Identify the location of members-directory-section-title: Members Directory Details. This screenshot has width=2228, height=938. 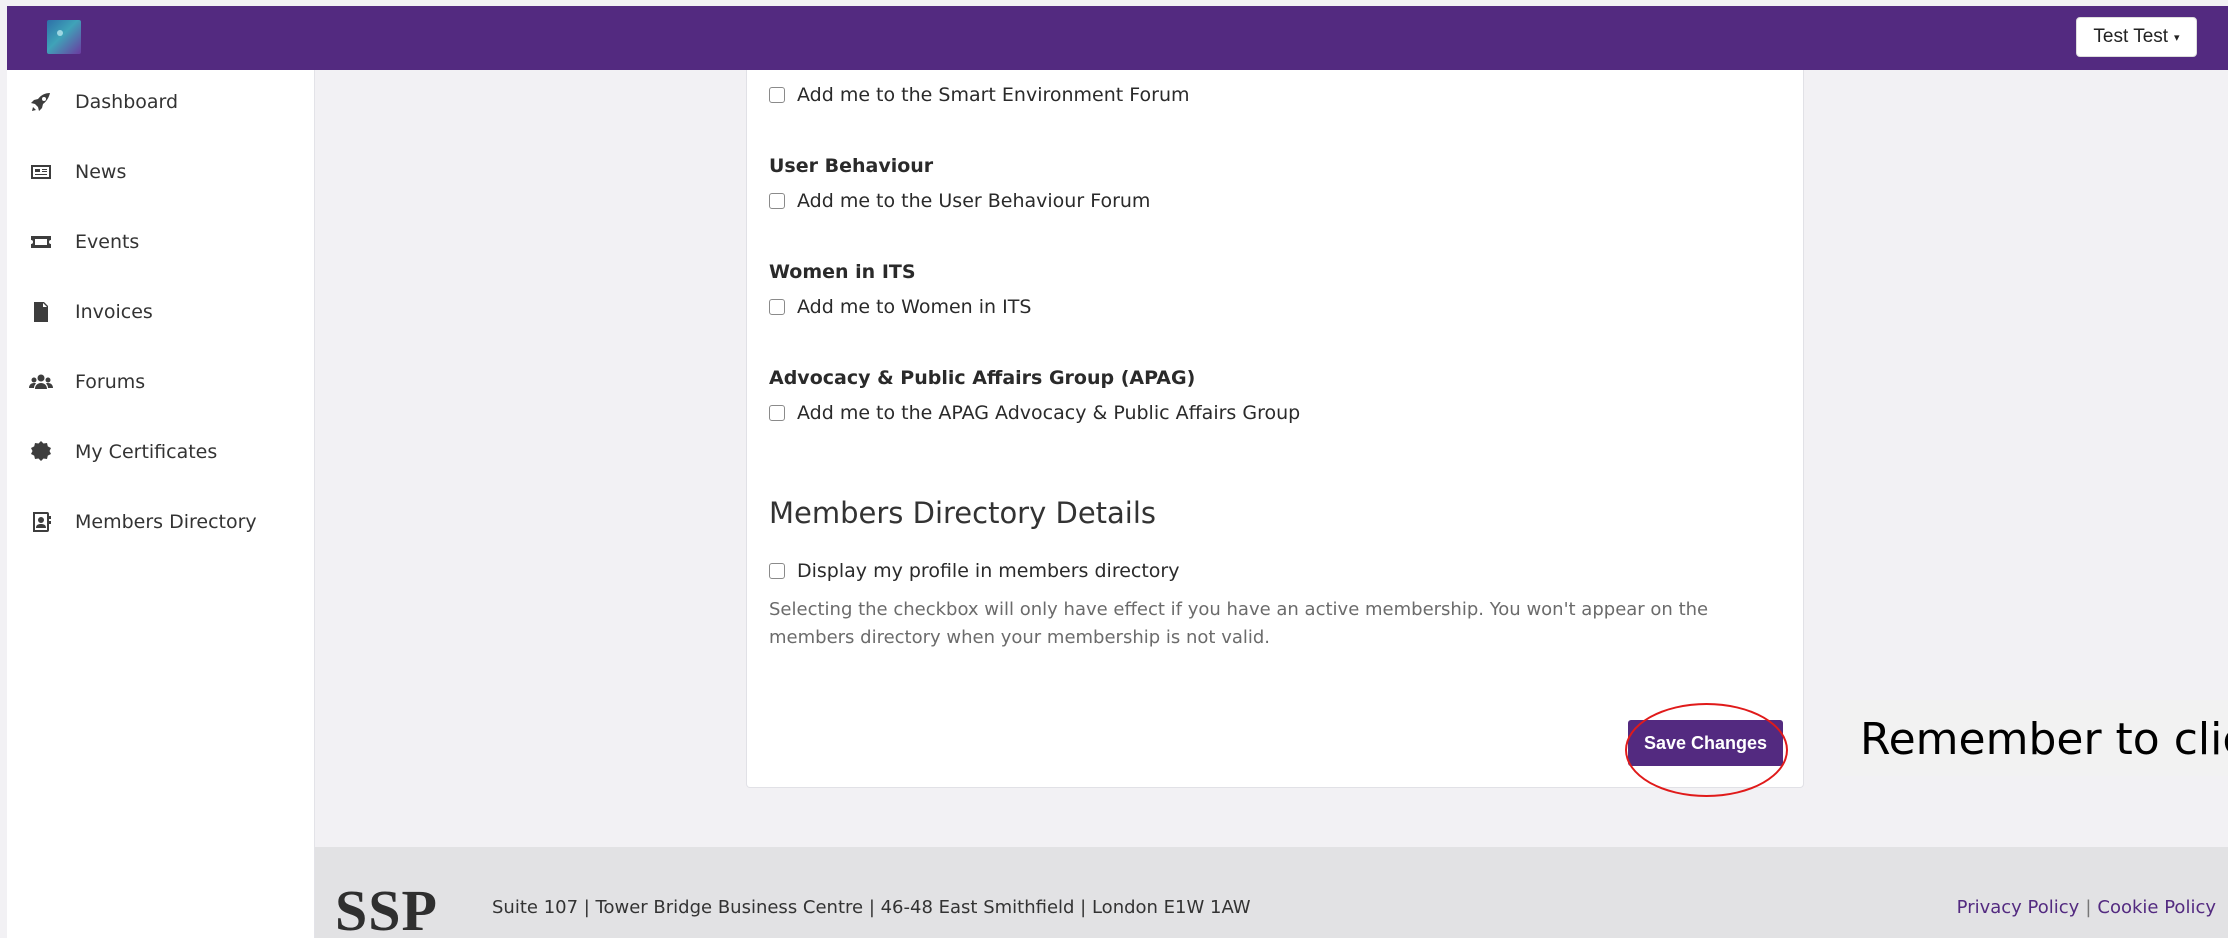
(963, 513).